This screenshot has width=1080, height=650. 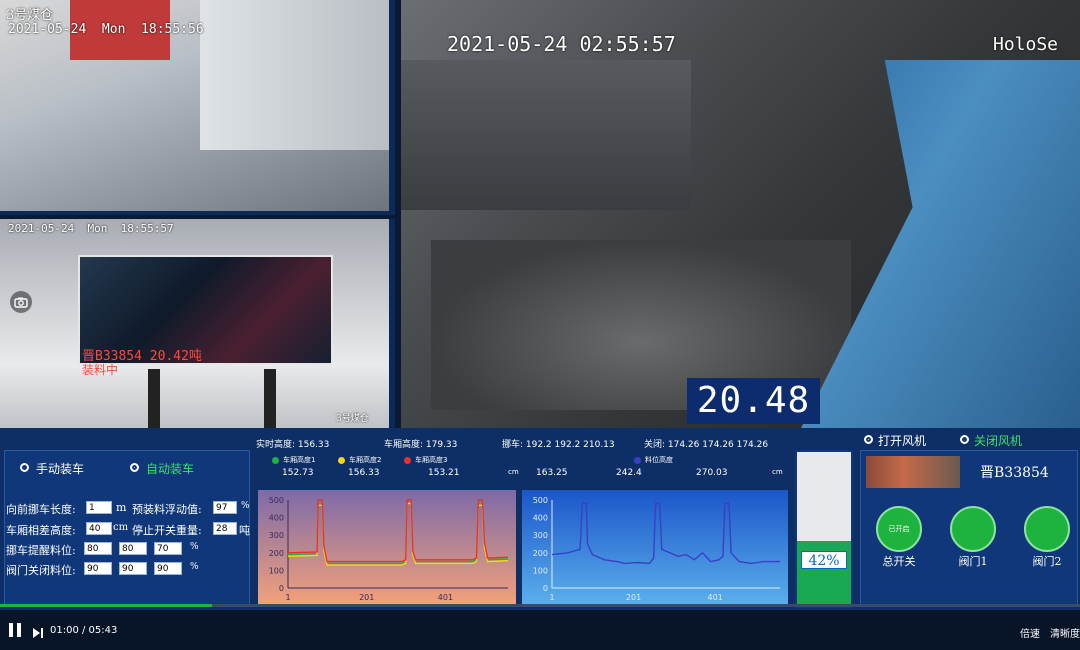 I want to click on camera-view-bay: 3号煤仓 2021-05-24 Mon 18:55:56, so click(x=197, y=107).